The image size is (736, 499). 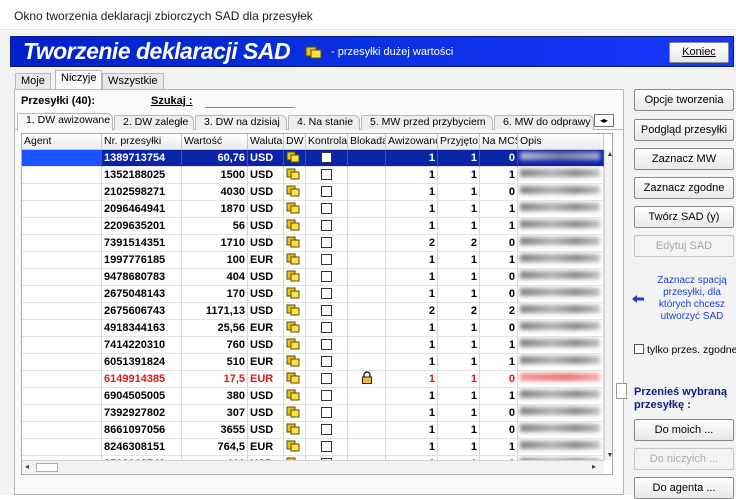 I want to click on table-row: 2675606743 1171,13 USD 2 2 2, so click(x=313, y=311).